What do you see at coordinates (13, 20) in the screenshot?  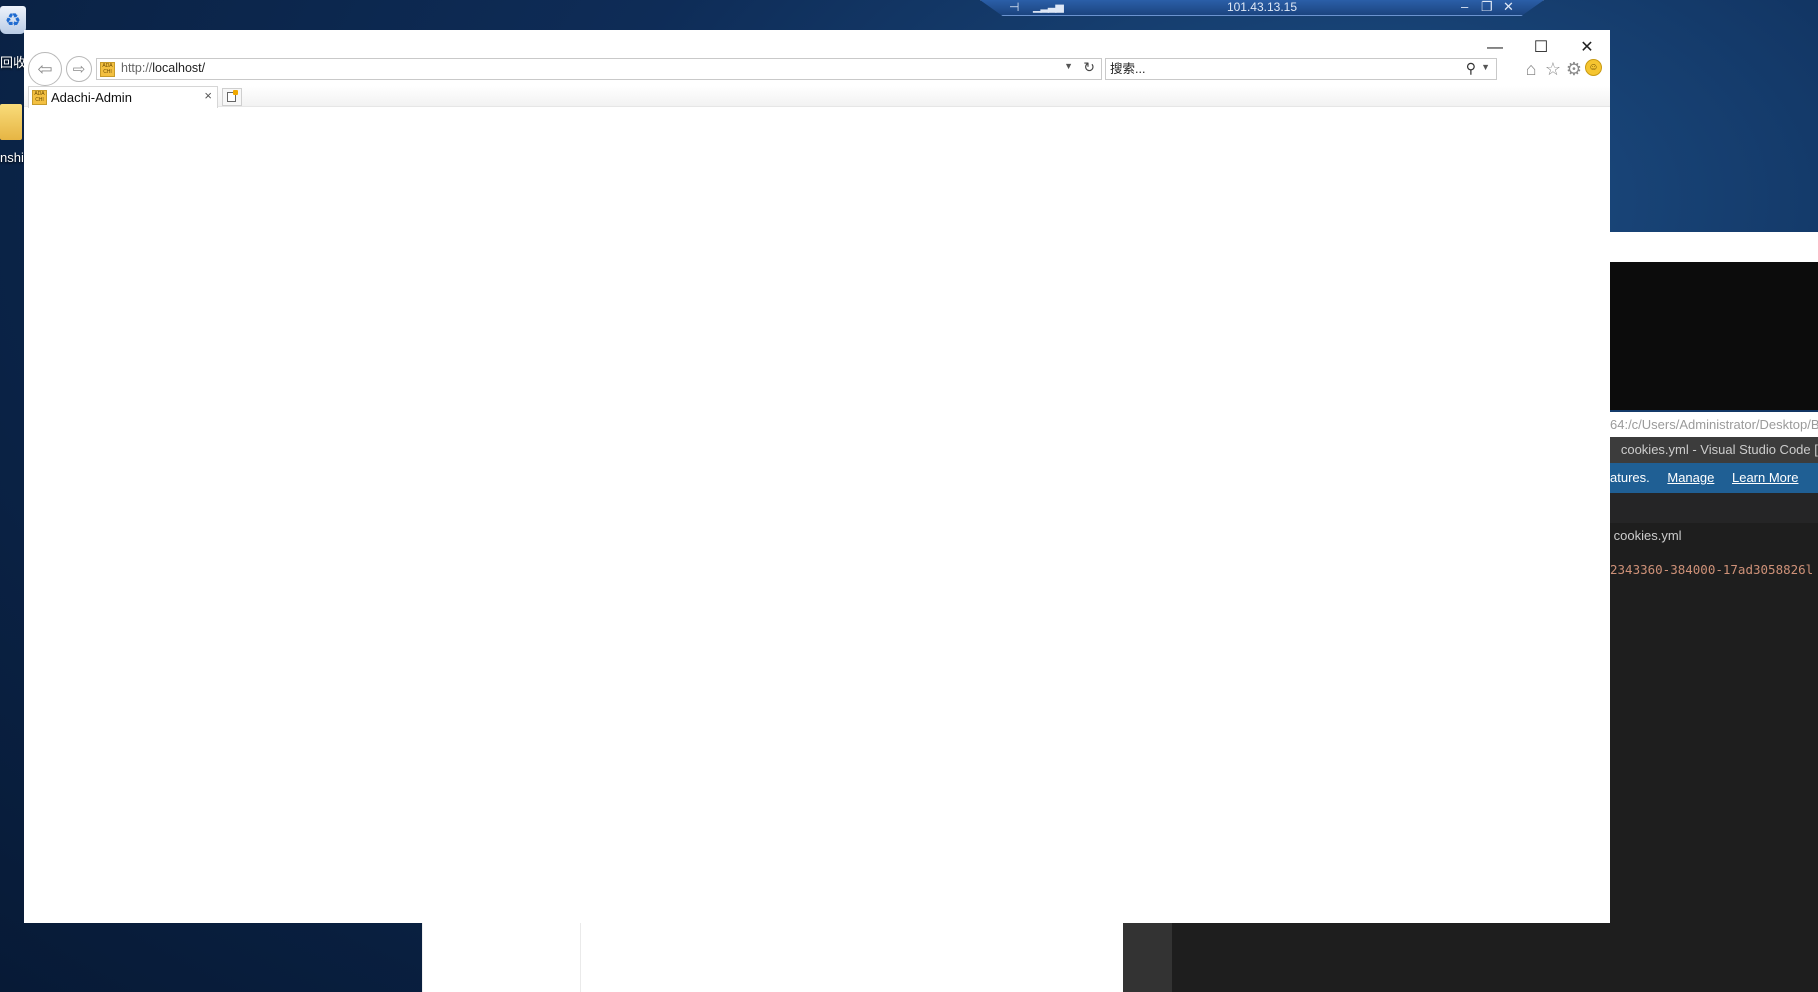 I see `recycle-bin-icon: ♻` at bounding box center [13, 20].